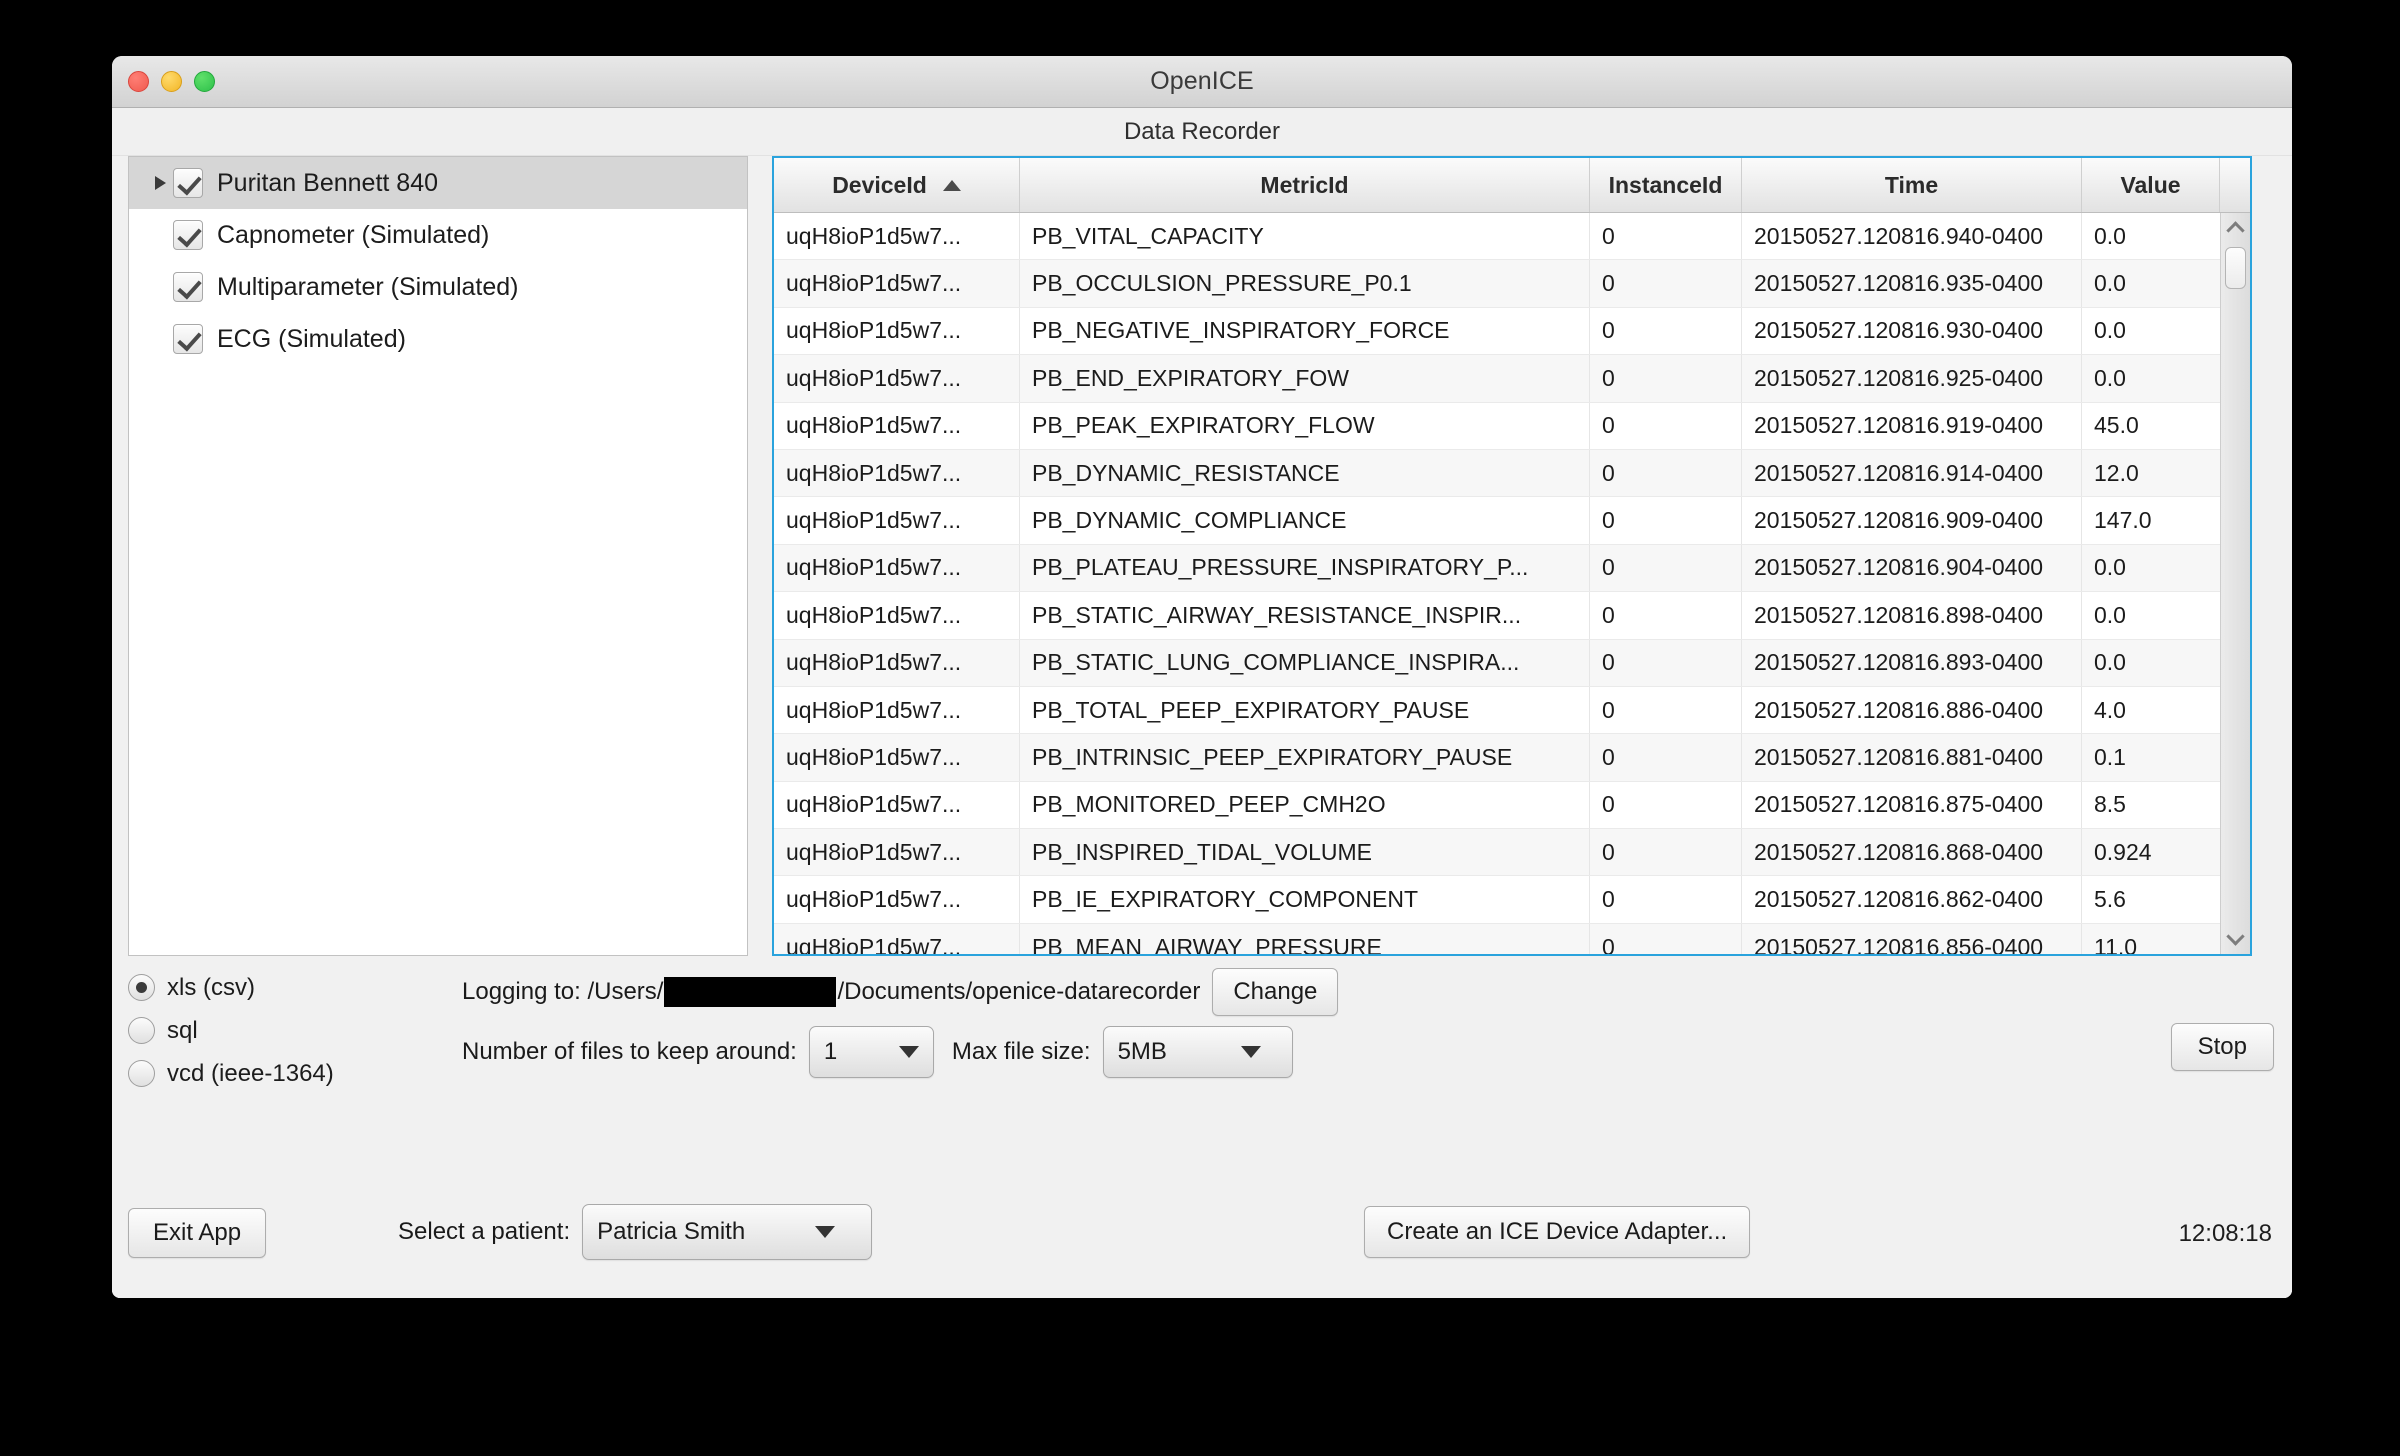 Image resolution: width=2400 pixels, height=1456 pixels. Describe the element at coordinates (484, 1231) in the screenshot. I see `select-patient-label: Select a patient:` at that location.